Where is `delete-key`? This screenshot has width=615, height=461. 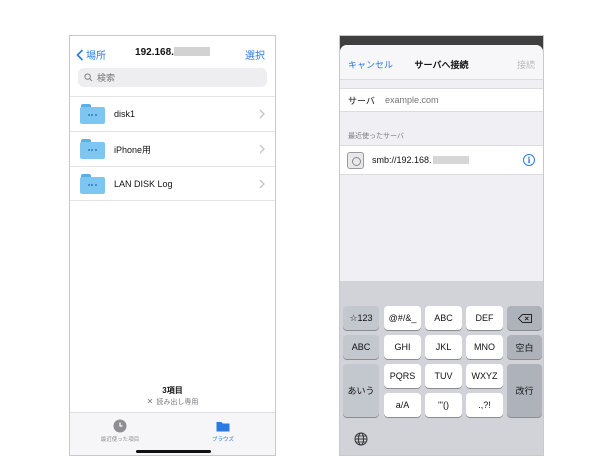
delete-key is located at coordinates (524, 318).